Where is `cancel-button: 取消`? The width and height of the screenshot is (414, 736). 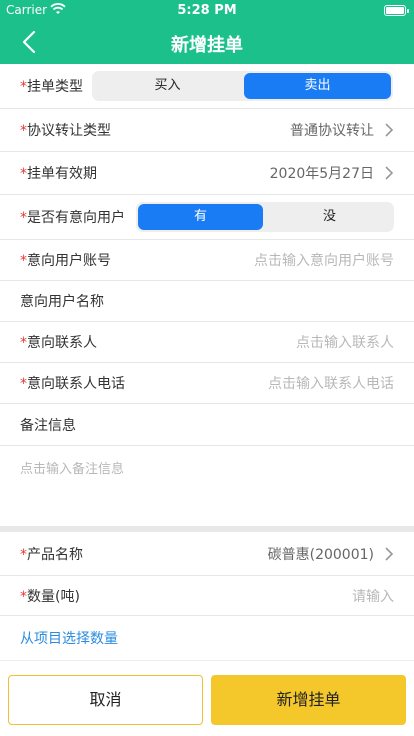 cancel-button: 取消 is located at coordinates (105, 700).